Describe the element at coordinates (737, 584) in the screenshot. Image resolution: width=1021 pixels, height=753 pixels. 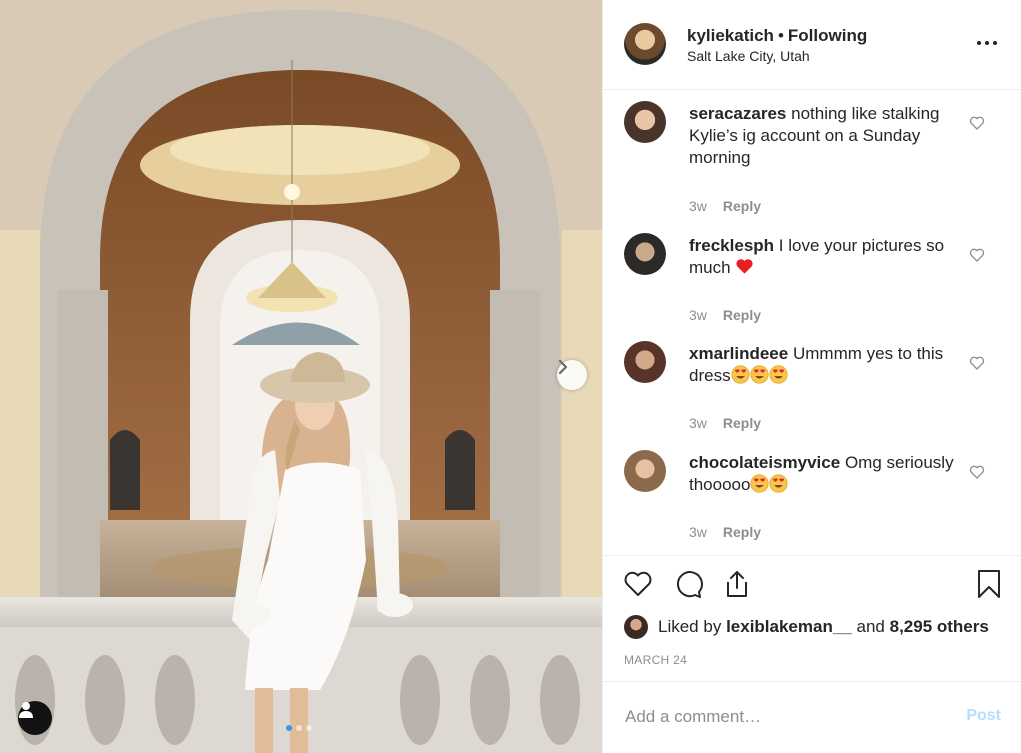
I see `share-icon` at that location.